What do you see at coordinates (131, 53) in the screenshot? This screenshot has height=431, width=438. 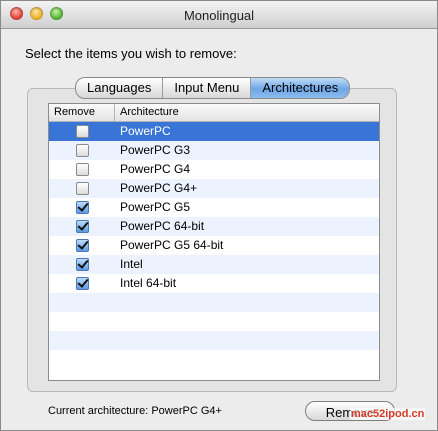 I see `instruction-label: Select the items you wish to remove:` at bounding box center [131, 53].